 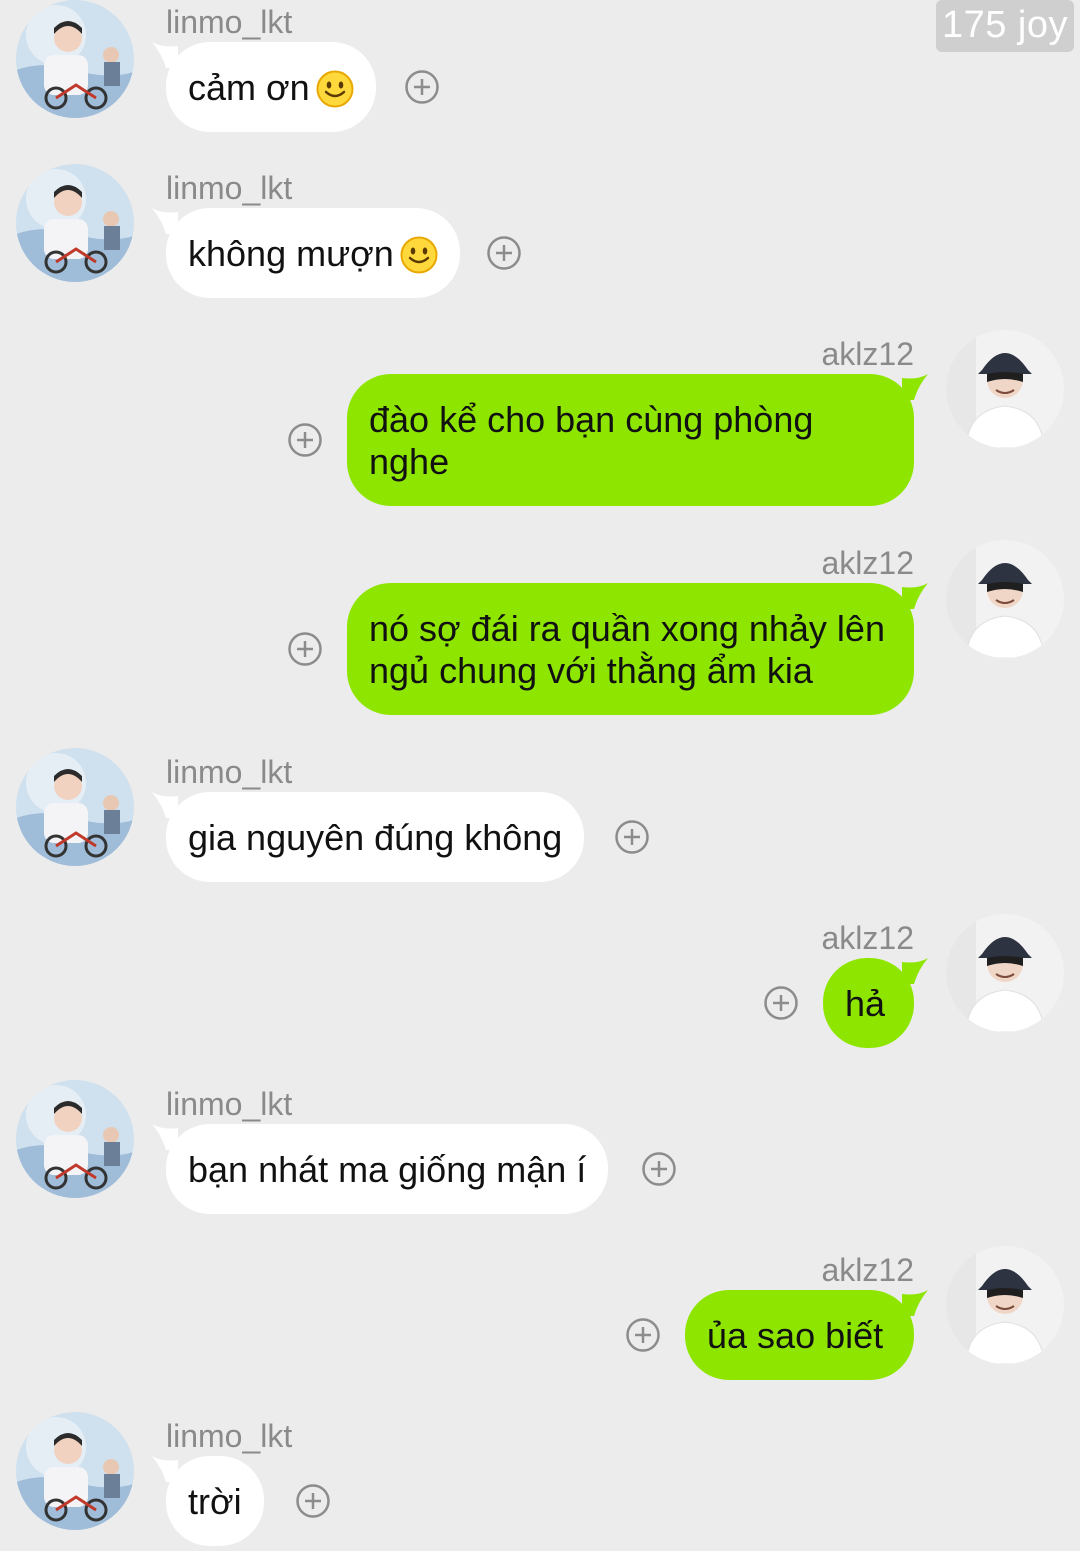 I want to click on message-text-line: đào kể cho bạn cùng phòng, so click(x=591, y=419).